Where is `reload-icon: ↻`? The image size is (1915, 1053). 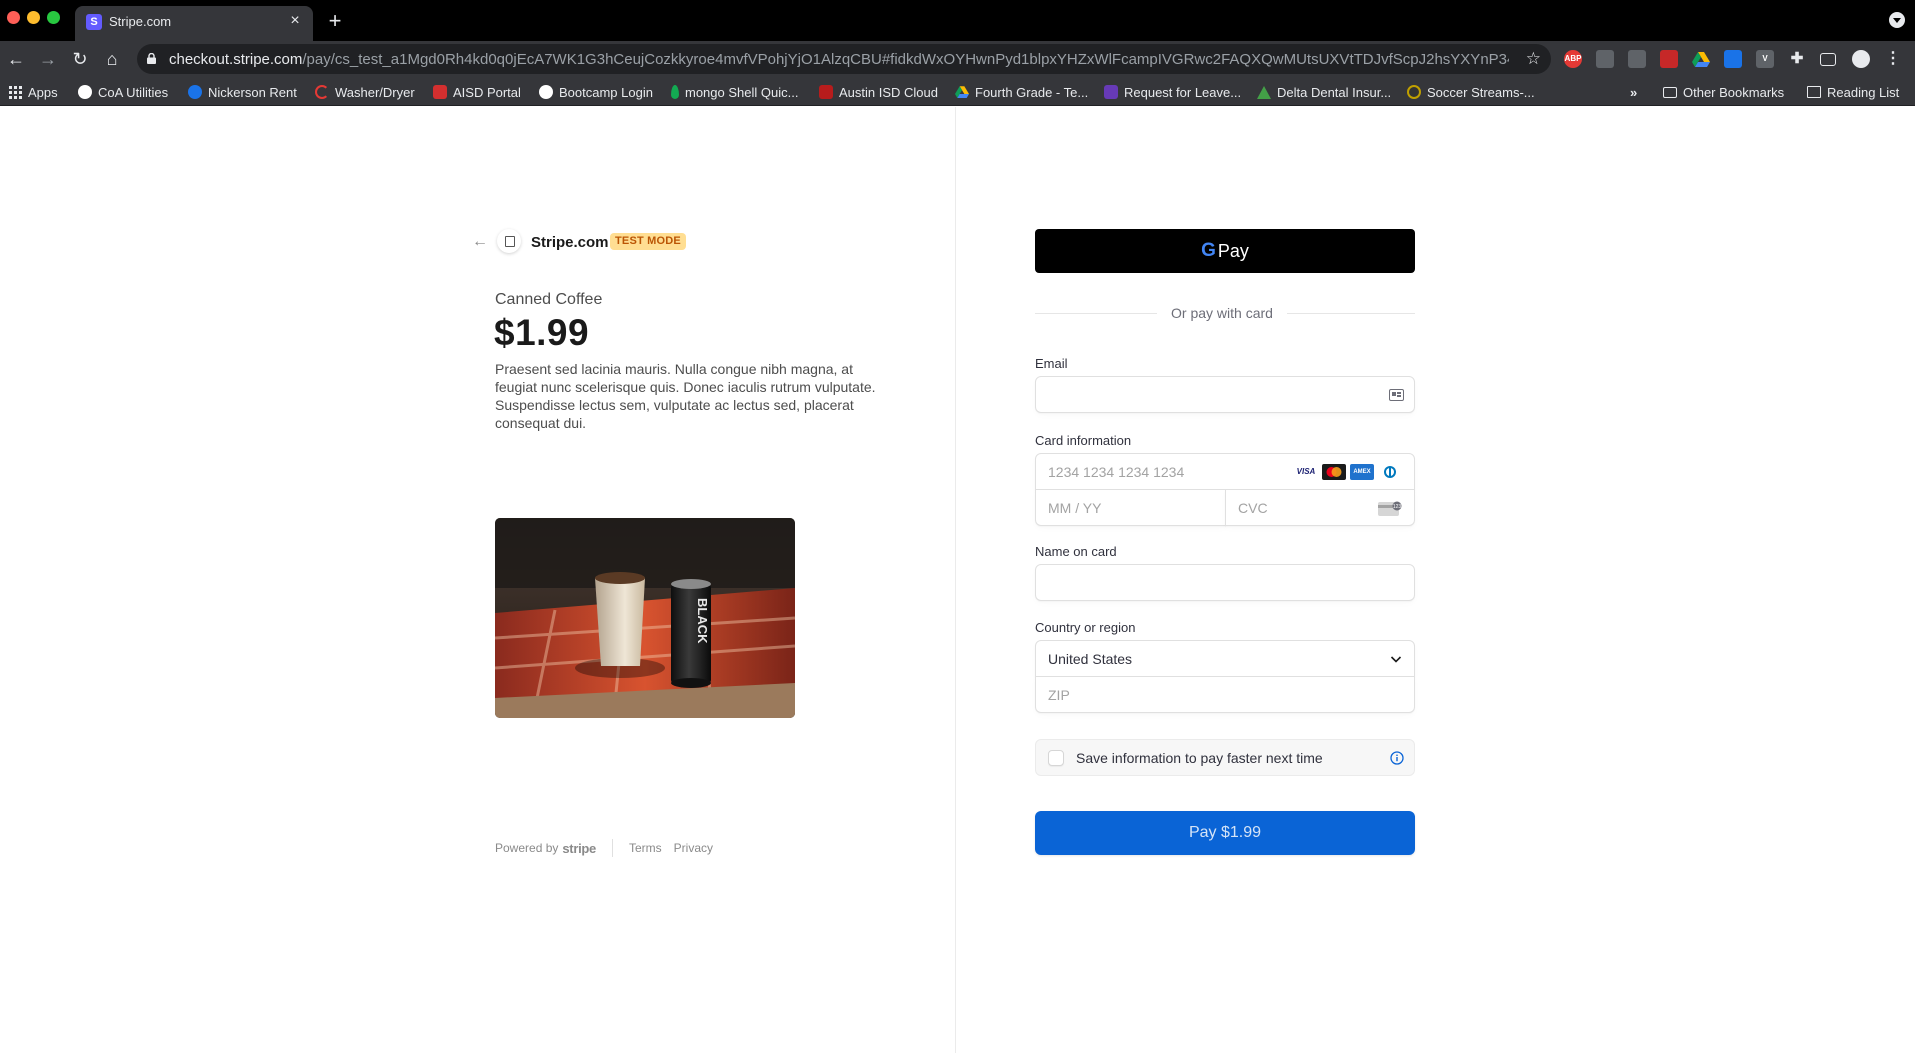 reload-icon: ↻ is located at coordinates (80, 59).